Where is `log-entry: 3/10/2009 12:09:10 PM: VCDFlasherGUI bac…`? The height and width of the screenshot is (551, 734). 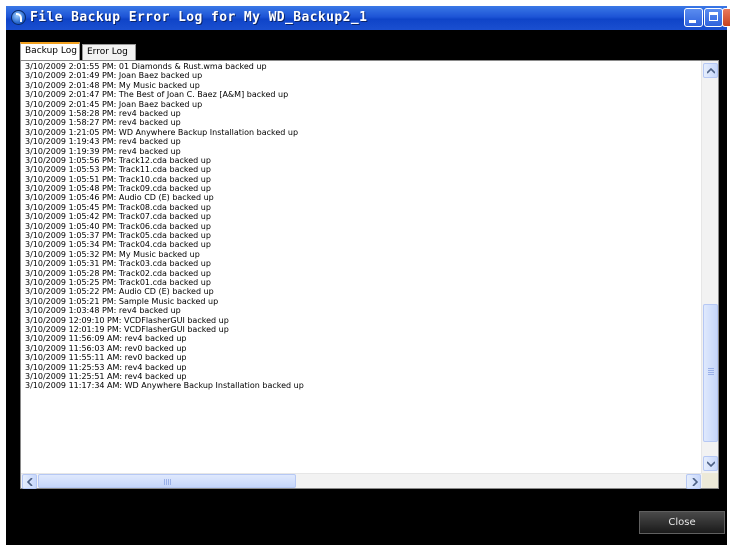 log-entry: 3/10/2009 12:09:10 PM: VCDFlasherGUI bac… is located at coordinates (127, 320).